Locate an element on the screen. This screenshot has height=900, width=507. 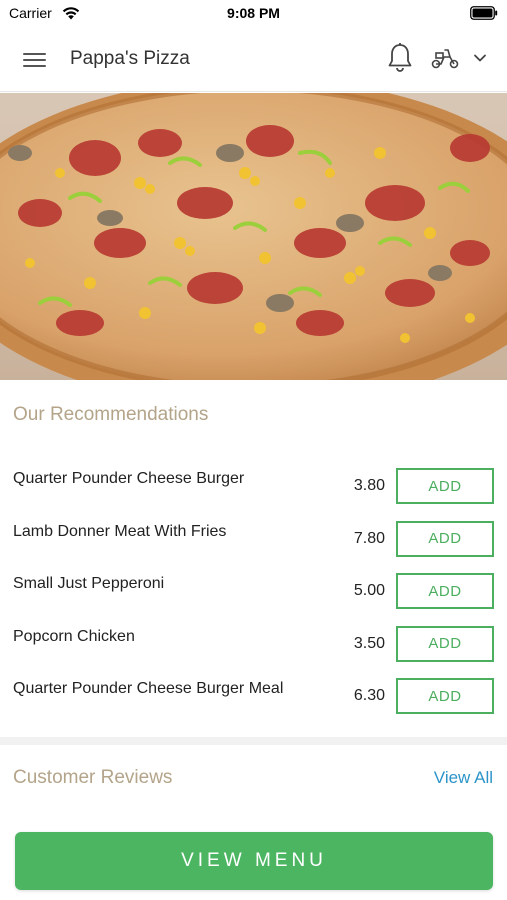
view-all-link: View All is located at coordinates (463, 778).